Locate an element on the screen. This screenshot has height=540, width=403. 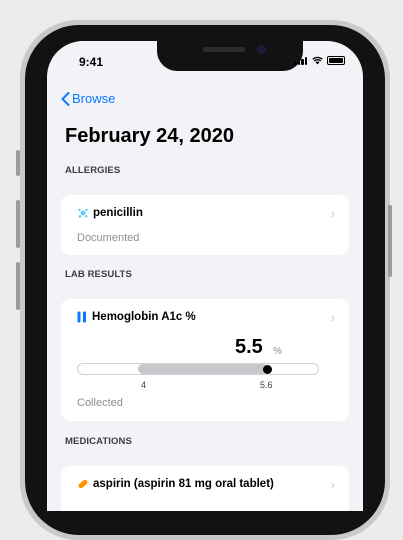
volume-up-button is located at coordinates (18, 224).